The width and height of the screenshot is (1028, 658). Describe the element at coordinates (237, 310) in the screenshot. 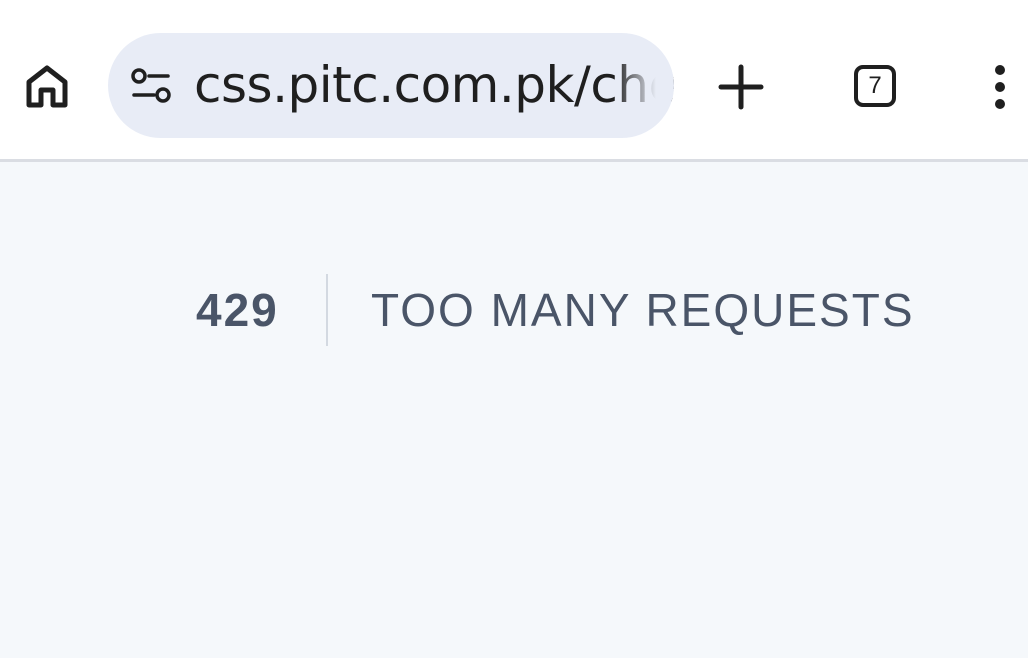

I see `error-code: 429` at that location.